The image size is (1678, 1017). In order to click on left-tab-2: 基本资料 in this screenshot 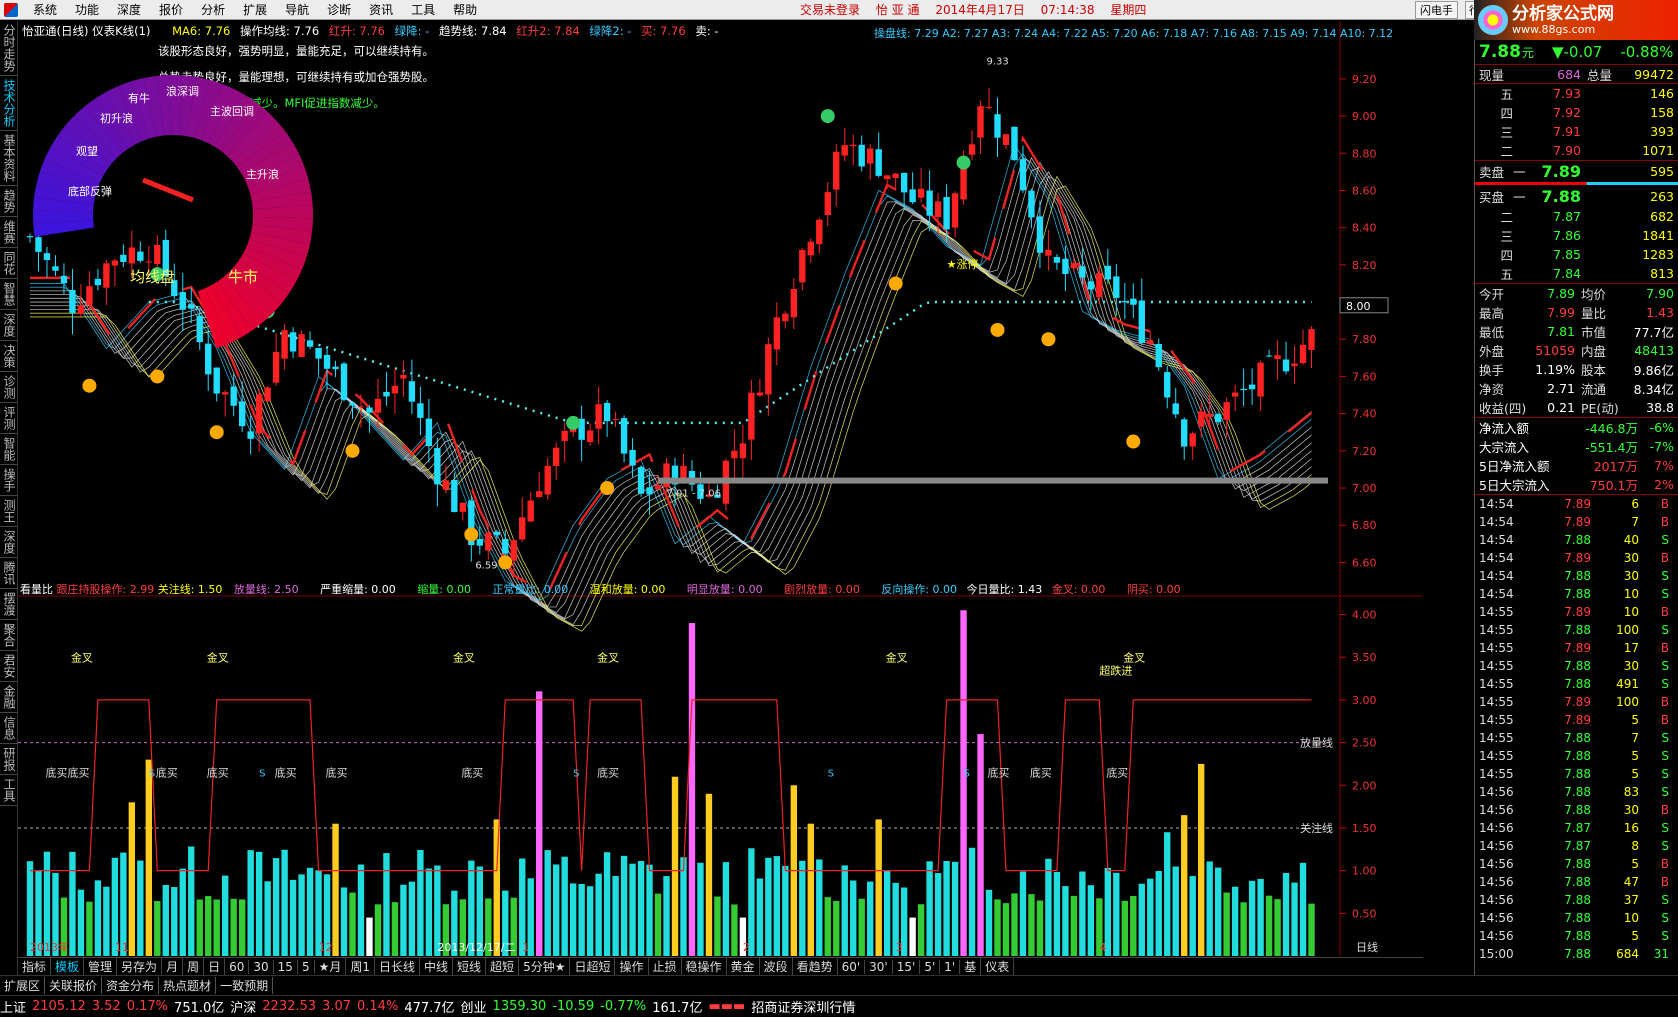, I will do `click(9, 158)`.